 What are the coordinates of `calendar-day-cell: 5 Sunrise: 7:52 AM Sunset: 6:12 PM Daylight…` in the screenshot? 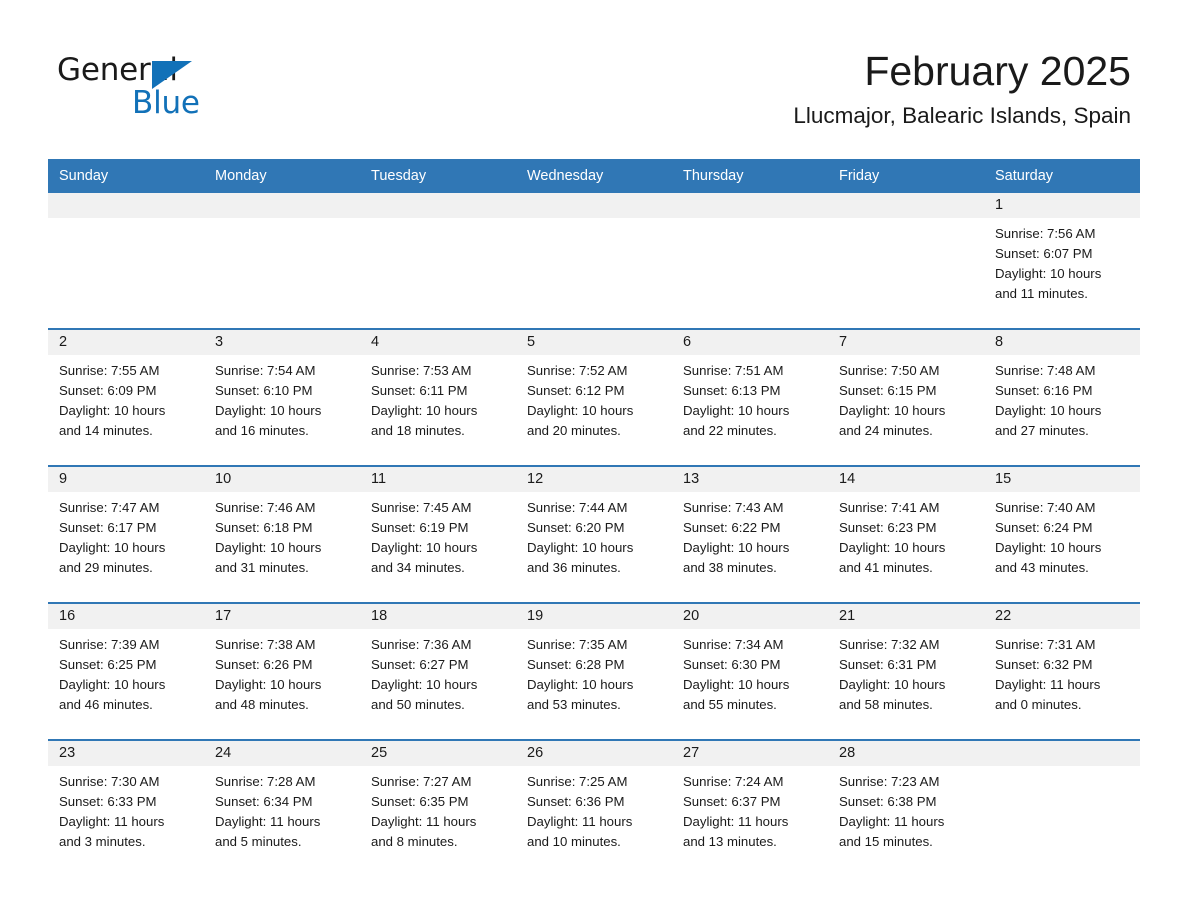 It's located at (594, 397).